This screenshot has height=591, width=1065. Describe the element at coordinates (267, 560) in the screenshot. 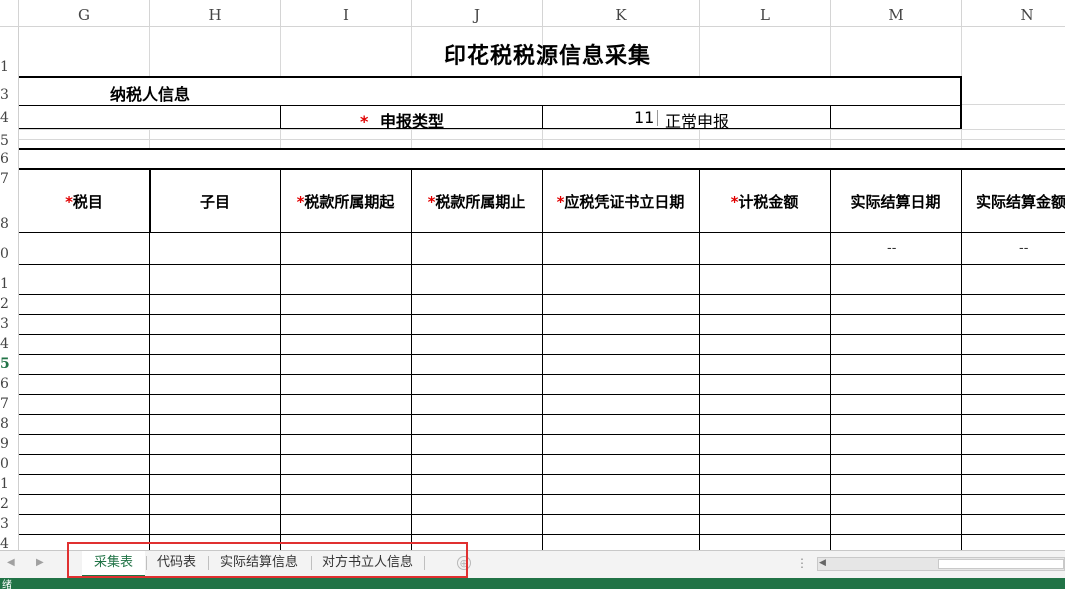

I see `tab-highlight-box` at that location.